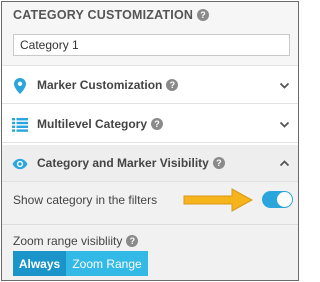  I want to click on show-in-filters-toggle, so click(277, 199).